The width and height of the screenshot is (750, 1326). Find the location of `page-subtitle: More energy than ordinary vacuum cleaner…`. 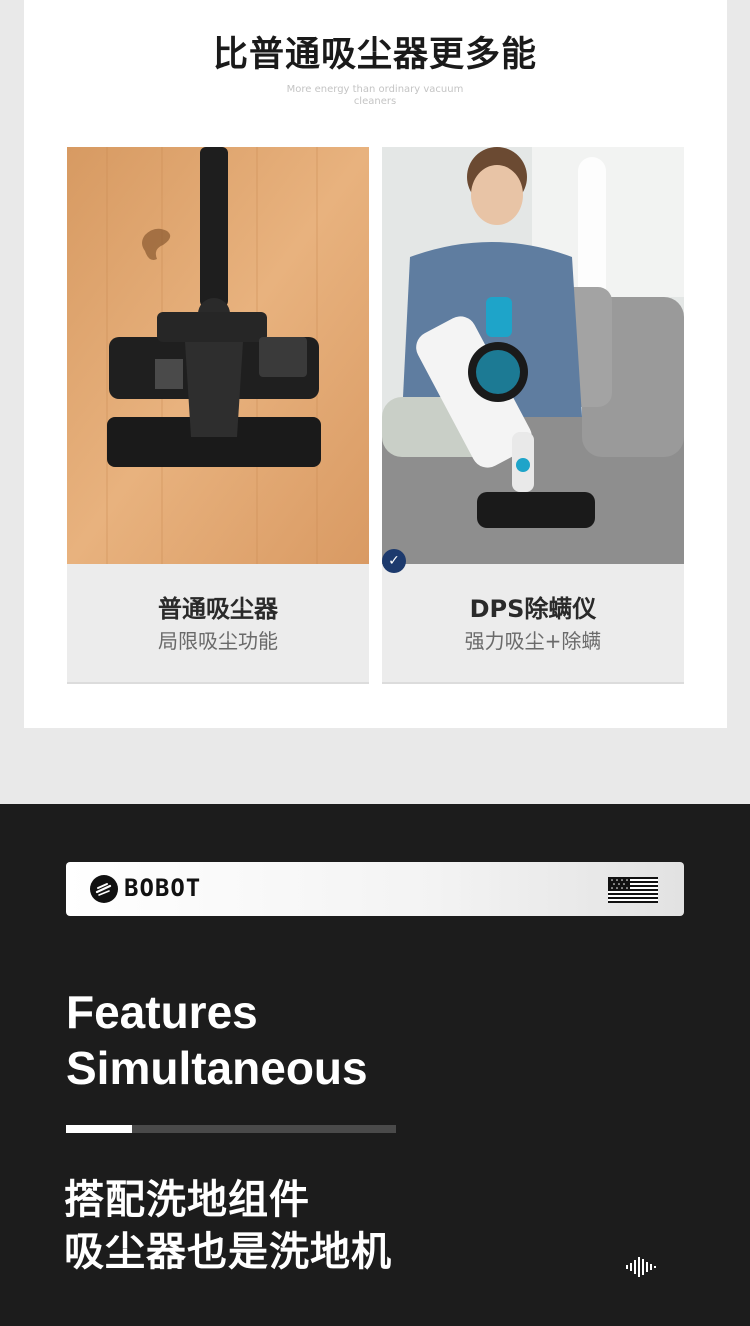

page-subtitle: More energy than ordinary vacuum cleaner… is located at coordinates (375, 96).